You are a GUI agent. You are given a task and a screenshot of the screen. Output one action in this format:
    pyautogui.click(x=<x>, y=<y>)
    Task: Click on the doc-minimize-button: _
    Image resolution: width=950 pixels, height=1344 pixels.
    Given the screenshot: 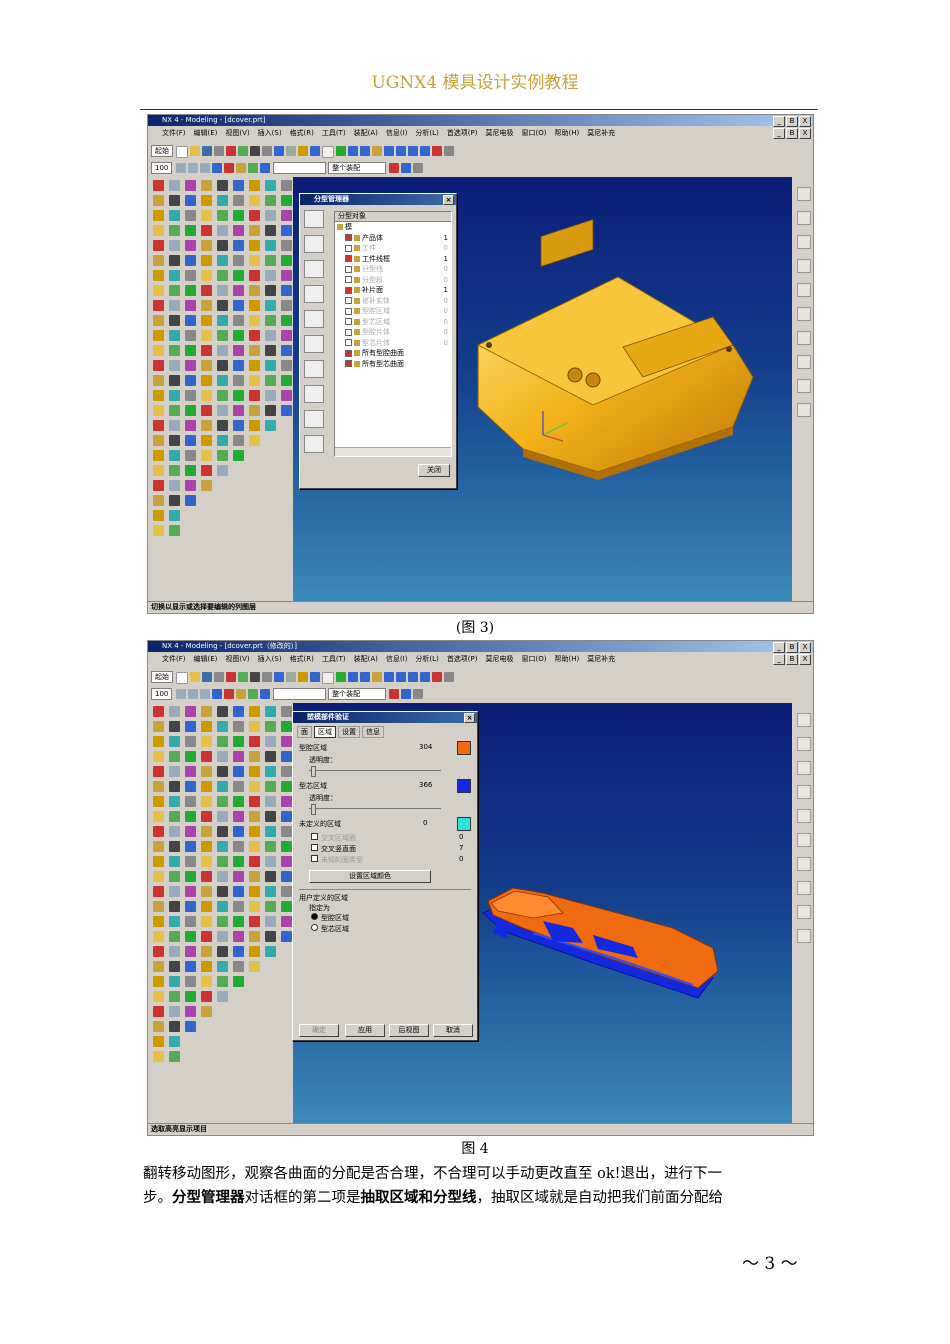 What is the action you would take?
    pyautogui.click(x=779, y=659)
    